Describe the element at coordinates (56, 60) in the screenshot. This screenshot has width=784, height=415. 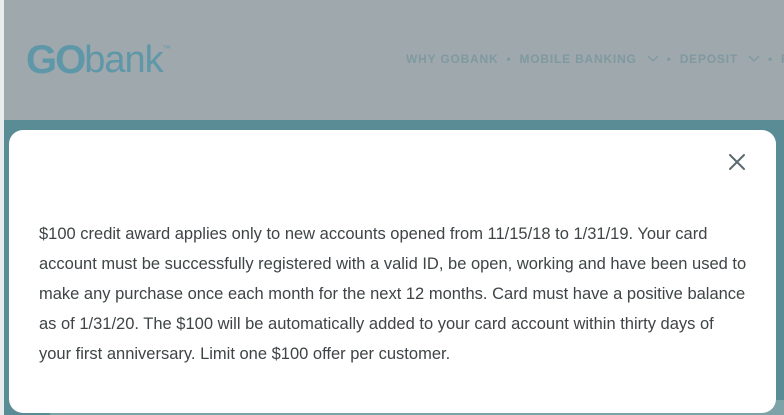
I see `logo-go: GO` at that location.